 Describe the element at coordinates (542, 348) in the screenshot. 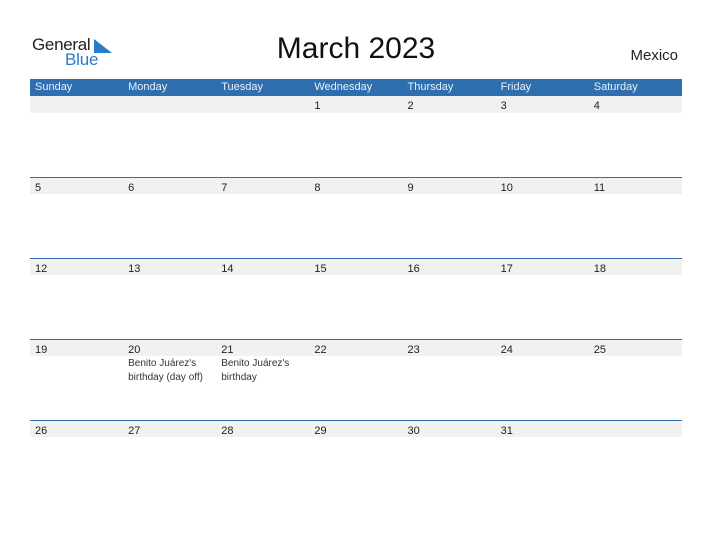

I see `day-cell: 24` at that location.